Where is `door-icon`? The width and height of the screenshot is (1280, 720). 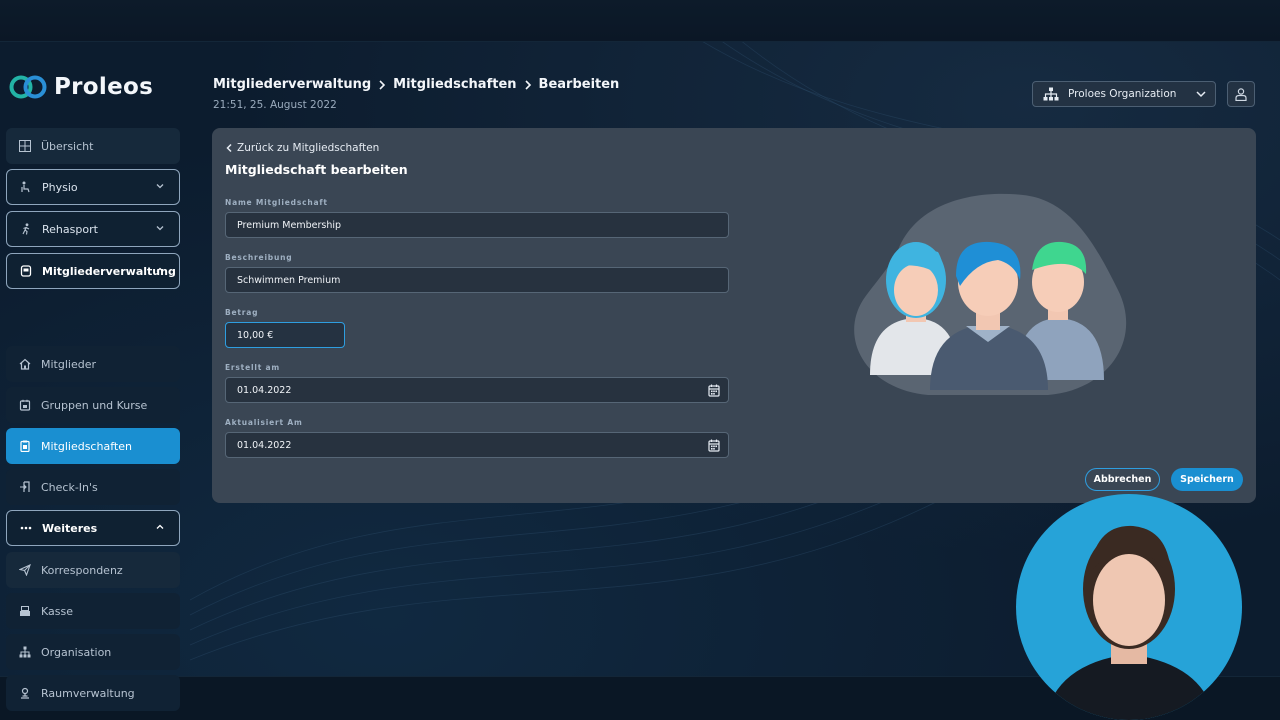 door-icon is located at coordinates (25, 487).